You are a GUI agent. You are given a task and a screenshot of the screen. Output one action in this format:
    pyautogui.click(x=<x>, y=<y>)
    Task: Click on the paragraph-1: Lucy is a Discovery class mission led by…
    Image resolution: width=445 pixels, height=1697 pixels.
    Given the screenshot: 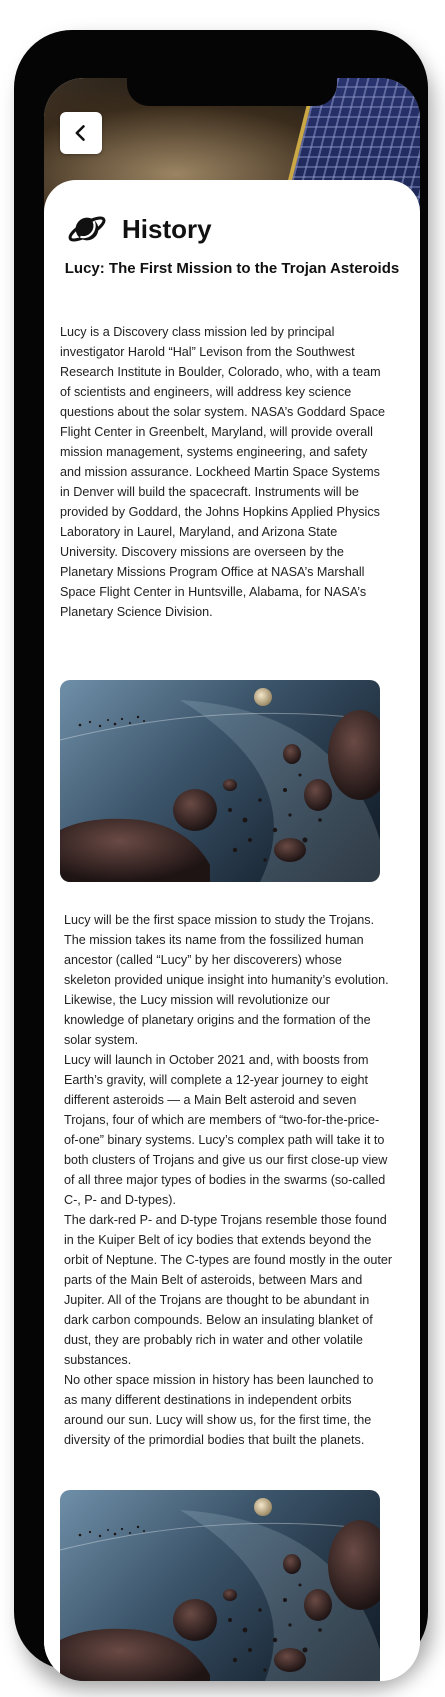 What is the action you would take?
    pyautogui.click(x=223, y=472)
    